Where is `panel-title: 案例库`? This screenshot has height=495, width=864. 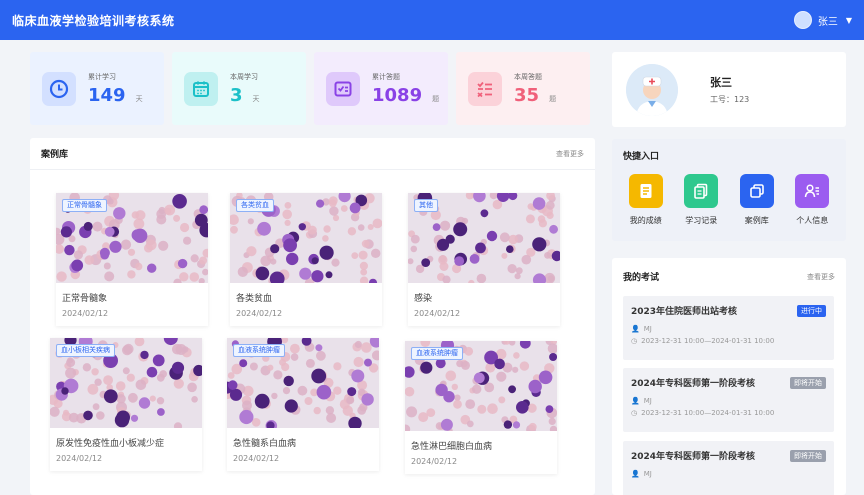
panel-title: 案例库 is located at coordinates (55, 155).